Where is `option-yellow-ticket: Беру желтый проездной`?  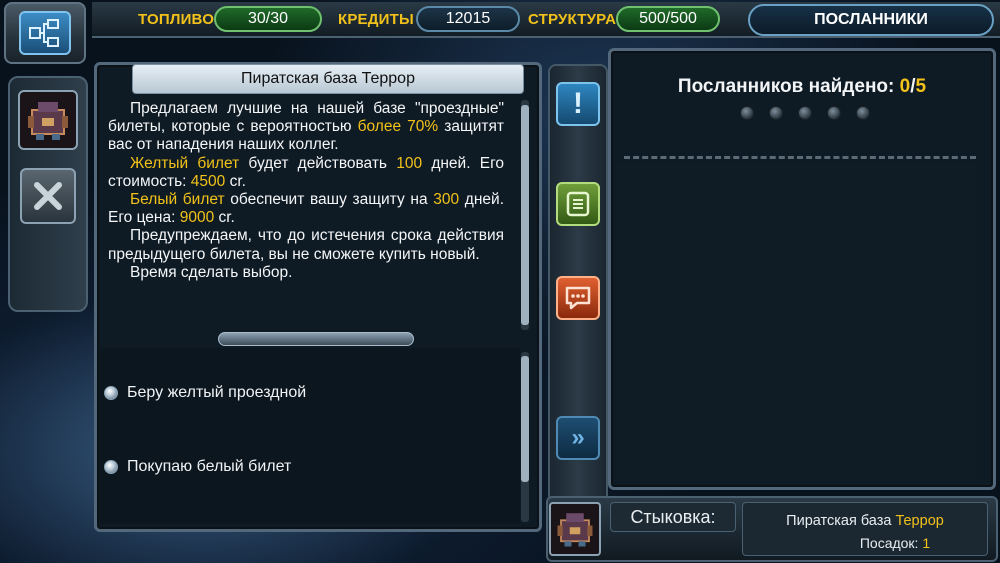
option-yellow-ticket: Беру желтый проездной is located at coordinates (304, 393).